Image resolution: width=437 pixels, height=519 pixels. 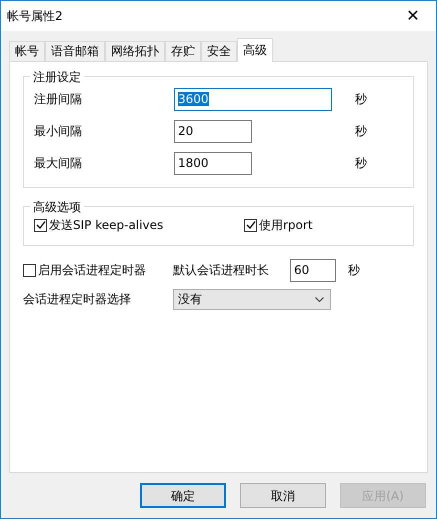 What do you see at coordinates (221, 270) in the screenshot?
I see `field-label: 默认会话进程时长` at bounding box center [221, 270].